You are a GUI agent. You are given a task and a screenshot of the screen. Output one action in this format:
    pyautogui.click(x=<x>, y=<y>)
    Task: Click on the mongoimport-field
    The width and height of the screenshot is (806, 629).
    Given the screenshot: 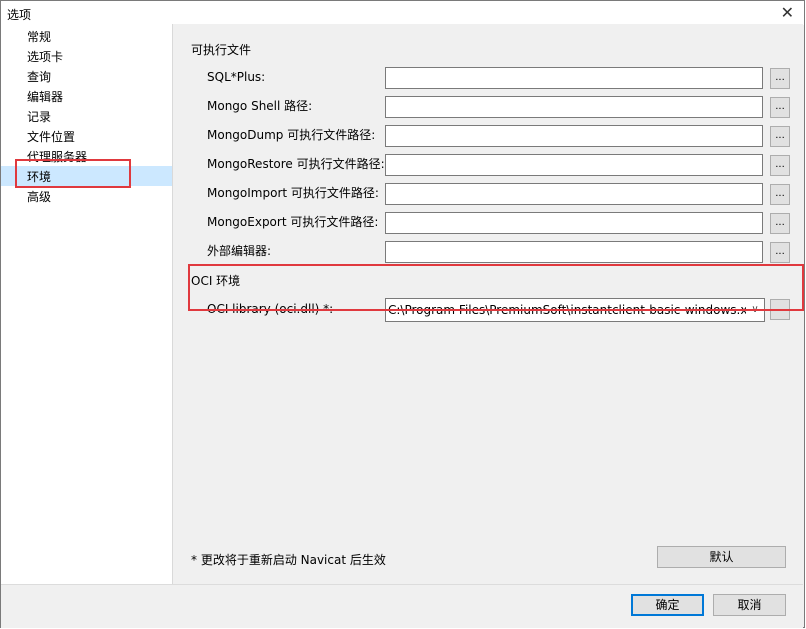 What is the action you would take?
    pyautogui.click(x=574, y=194)
    